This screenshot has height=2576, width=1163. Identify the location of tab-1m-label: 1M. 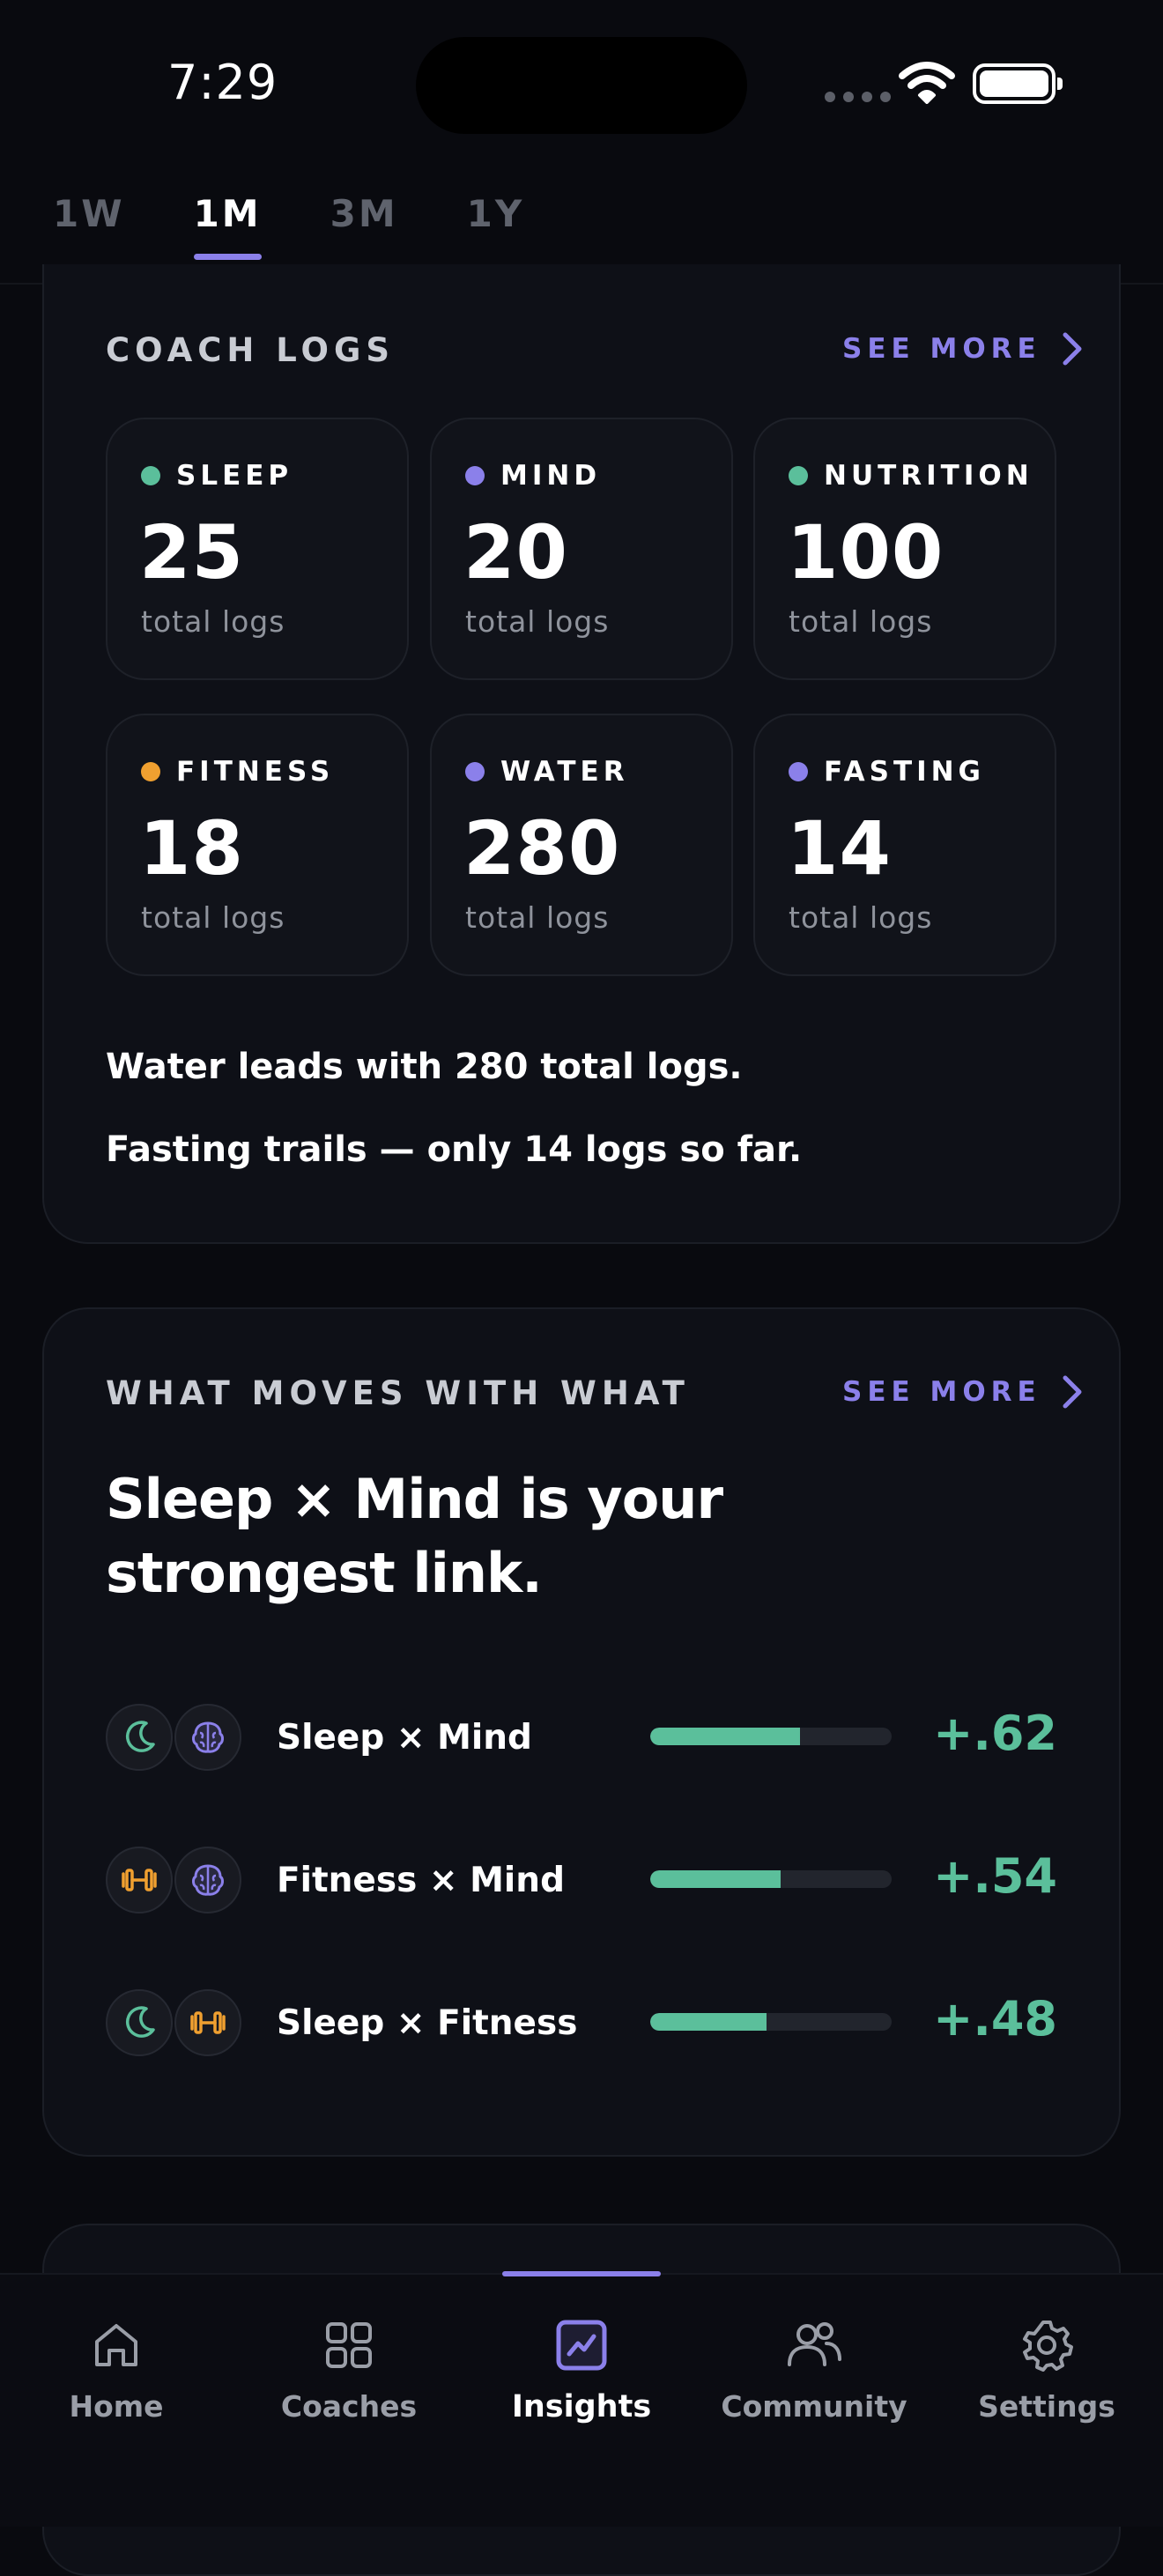
(227, 214).